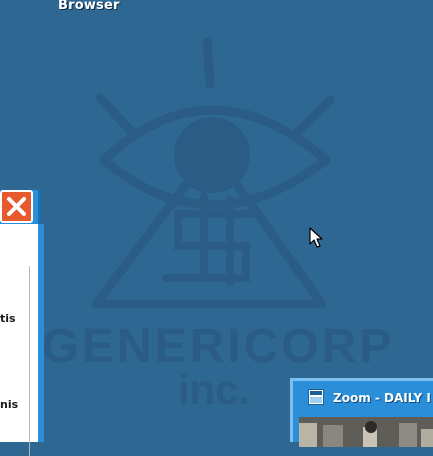 The width and height of the screenshot is (433, 456). I want to click on logo-line2: inc., so click(214, 389).